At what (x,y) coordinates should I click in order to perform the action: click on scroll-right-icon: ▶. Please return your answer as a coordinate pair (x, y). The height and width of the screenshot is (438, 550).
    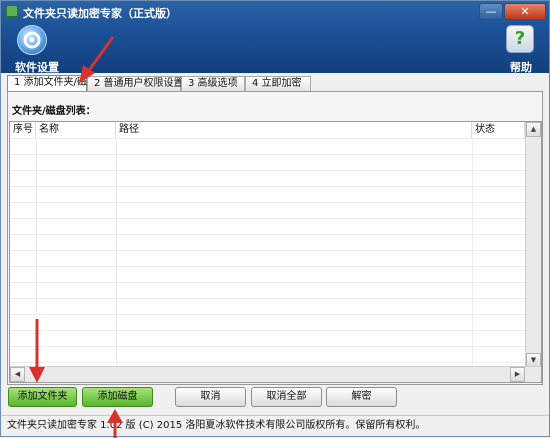
    Looking at the image, I should click on (517, 374).